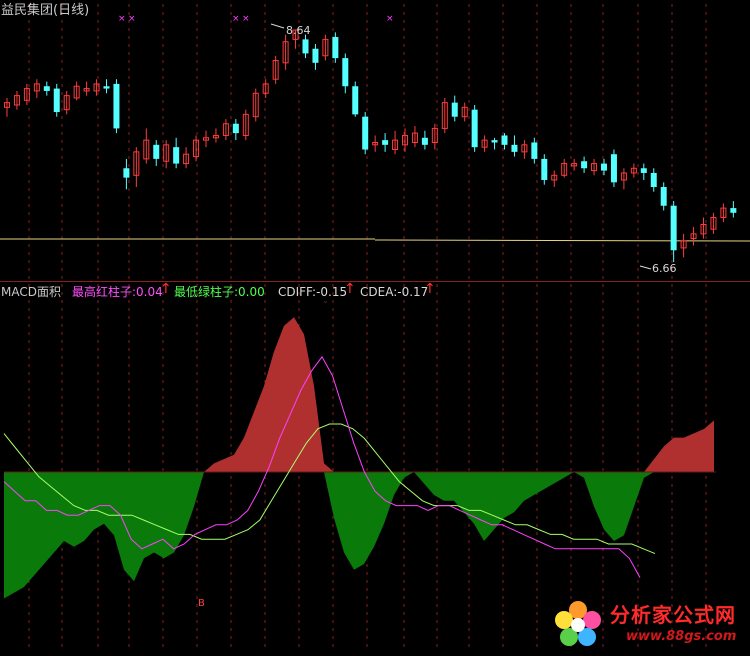 This screenshot has width=750, height=656. Describe the element at coordinates (350, 289) in the screenshot. I see `cdiff-arrow-icon: ↑` at that location.